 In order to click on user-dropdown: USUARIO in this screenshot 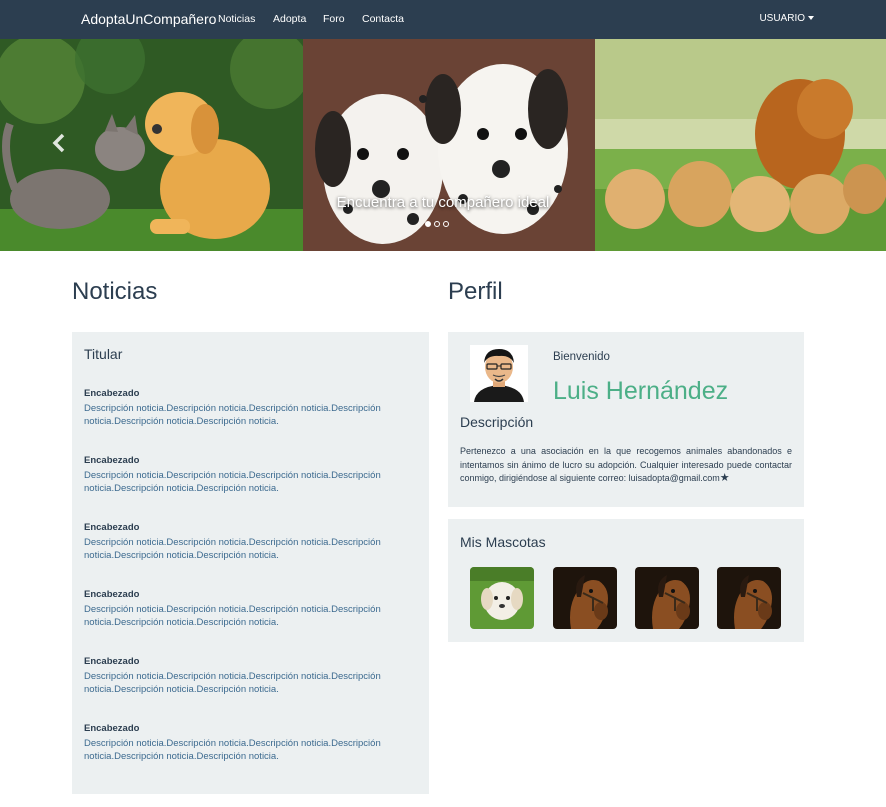, I will do `click(786, 18)`.